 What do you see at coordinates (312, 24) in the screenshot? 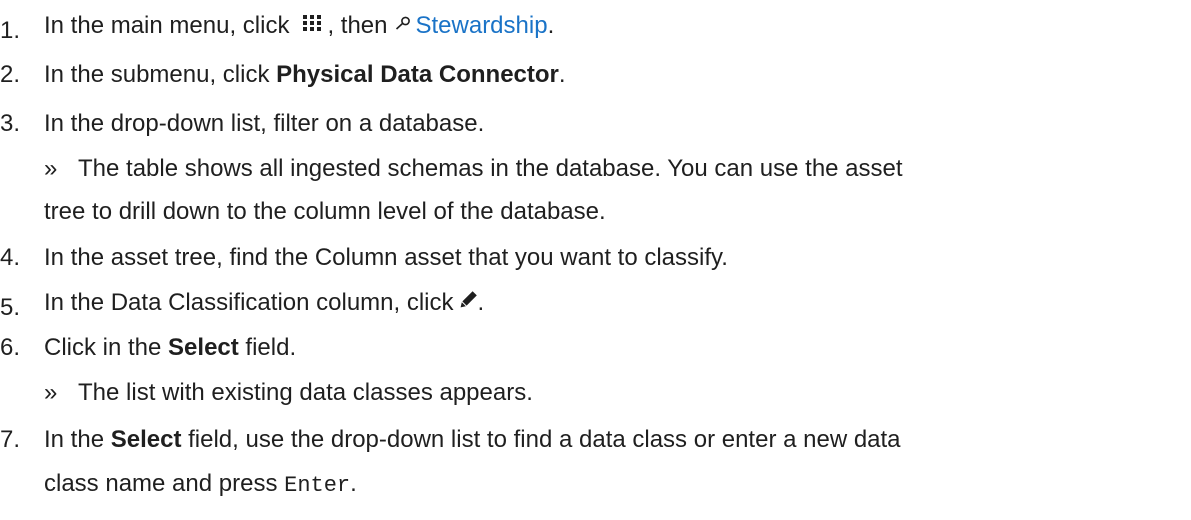
I see `apps-grid-icon` at bounding box center [312, 24].